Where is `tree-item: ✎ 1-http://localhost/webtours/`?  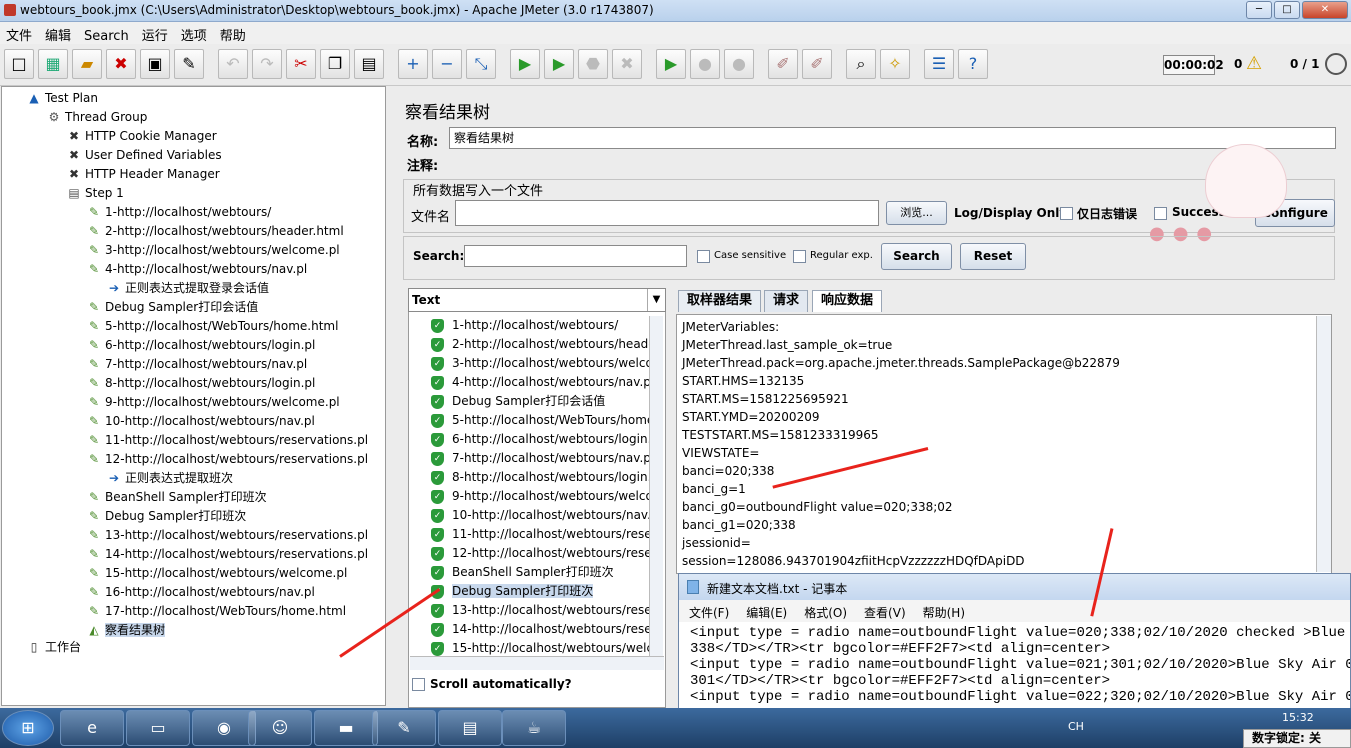 tree-item: ✎ 1-http://localhost/webtours/ is located at coordinates (178, 212).